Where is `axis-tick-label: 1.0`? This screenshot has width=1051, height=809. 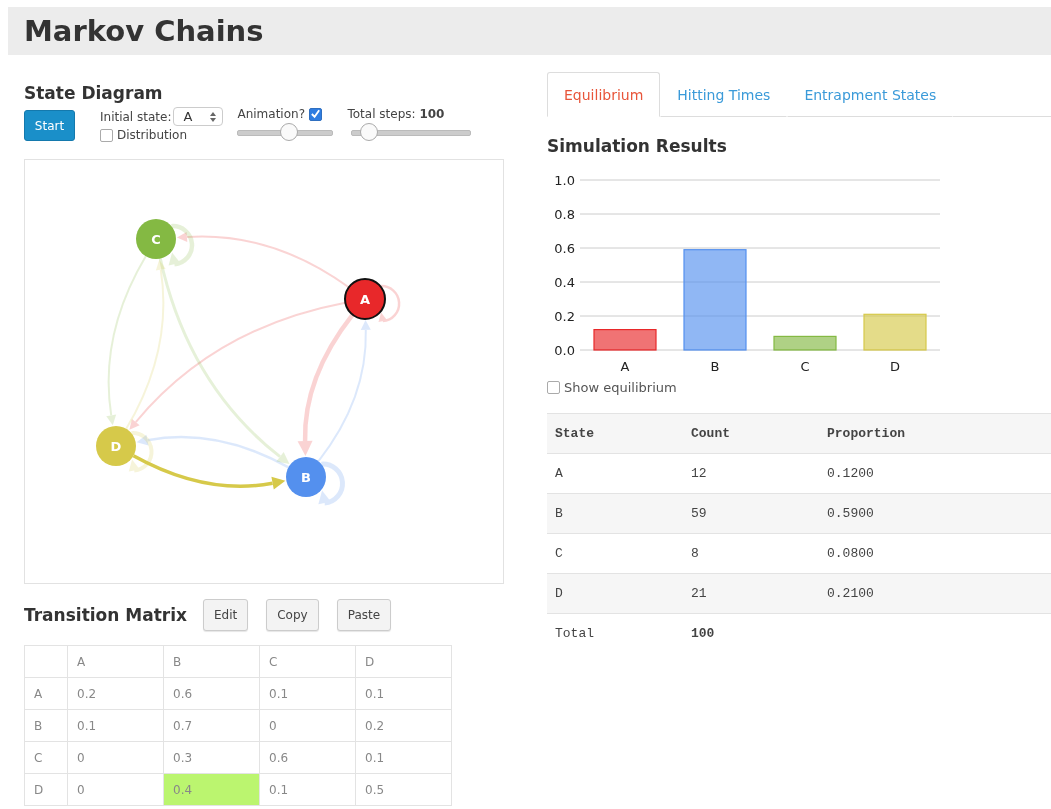
axis-tick-label: 1.0 is located at coordinates (564, 180).